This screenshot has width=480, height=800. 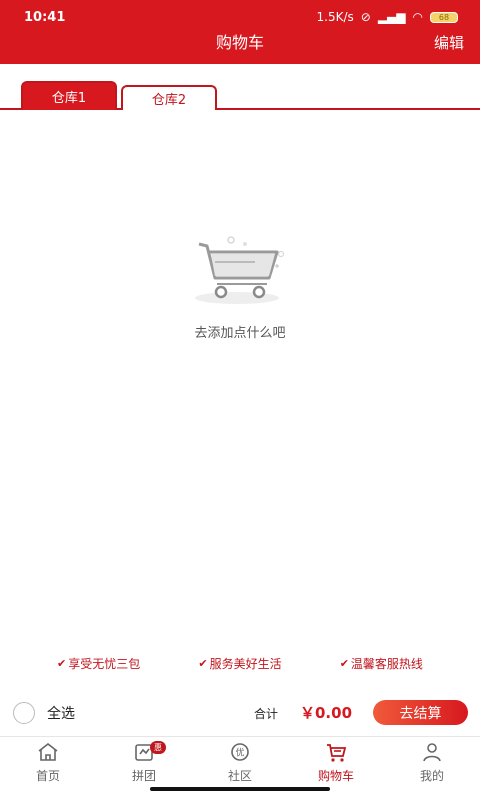 What do you see at coordinates (69, 95) in the screenshot?
I see `tab-warehouse-1: 仓库1` at bounding box center [69, 95].